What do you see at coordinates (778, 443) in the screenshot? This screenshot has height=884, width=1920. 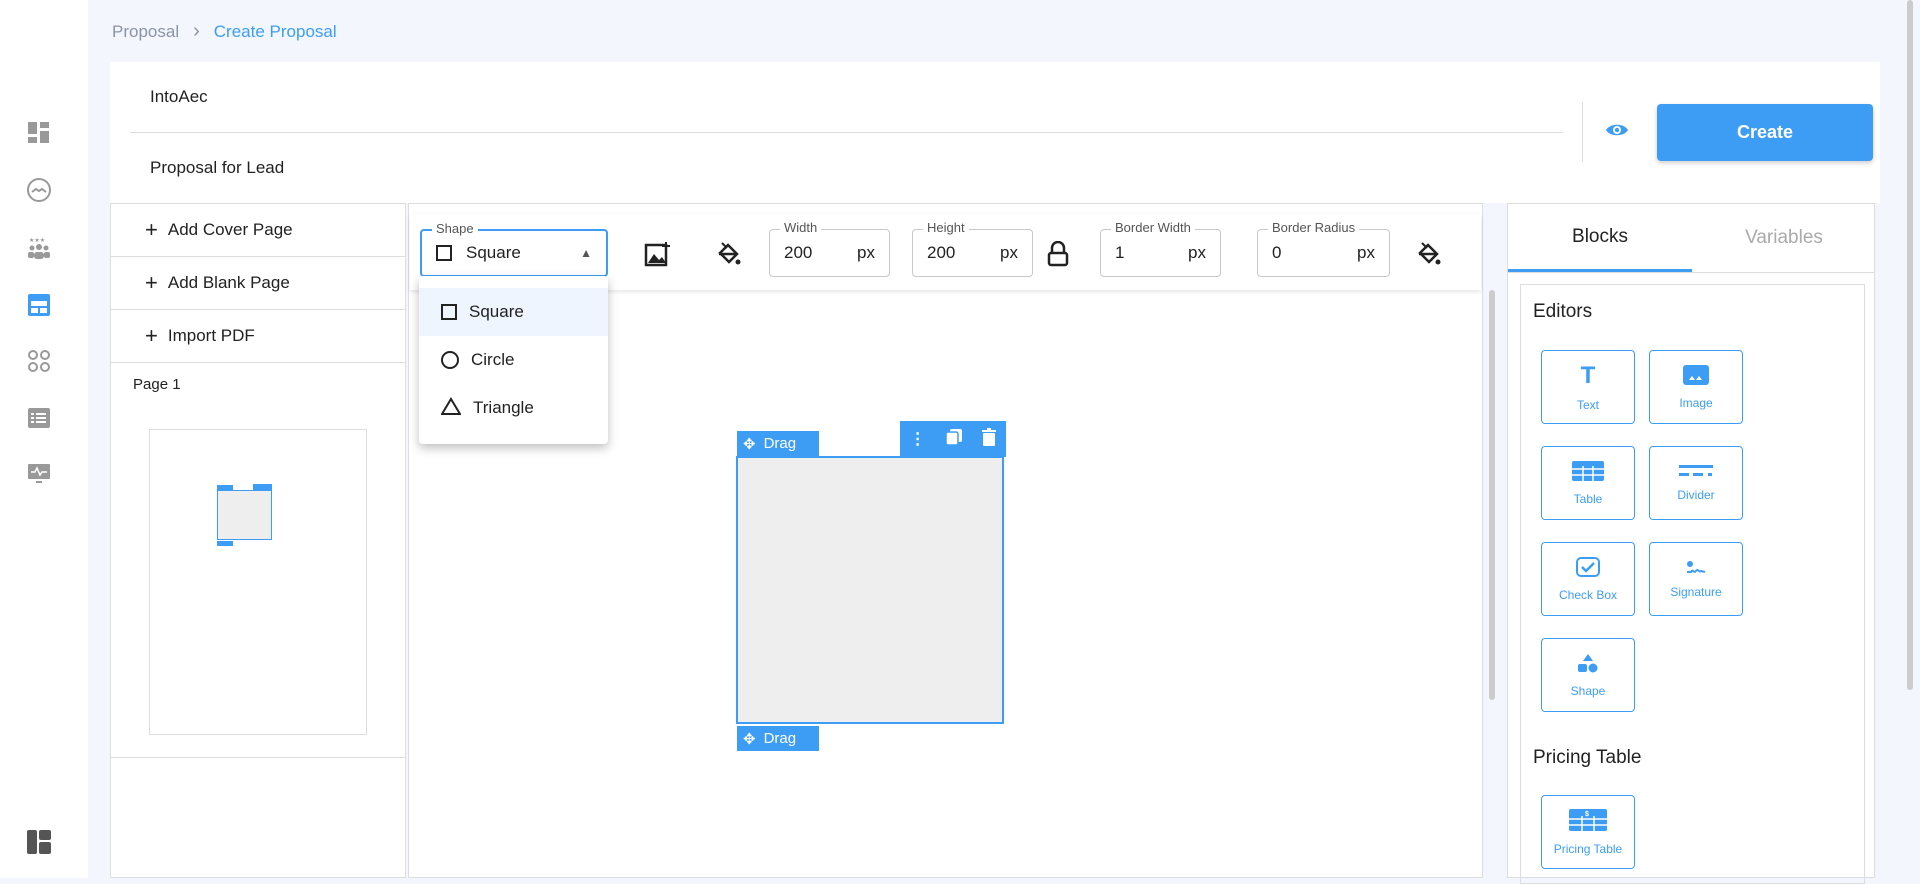 I see `drag-handle-top: ✥ Drag` at bounding box center [778, 443].